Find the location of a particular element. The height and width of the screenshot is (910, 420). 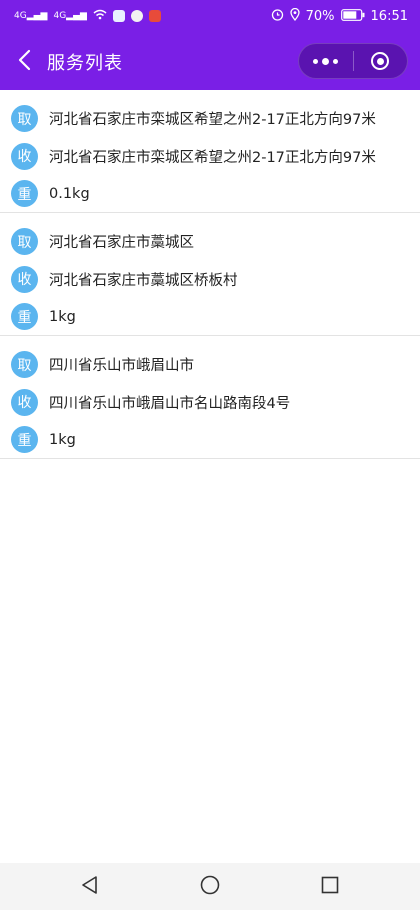

pickup-row: 取 河北省石家庄市栾城区希望之州2-17正北方向97米 is located at coordinates (210, 119).